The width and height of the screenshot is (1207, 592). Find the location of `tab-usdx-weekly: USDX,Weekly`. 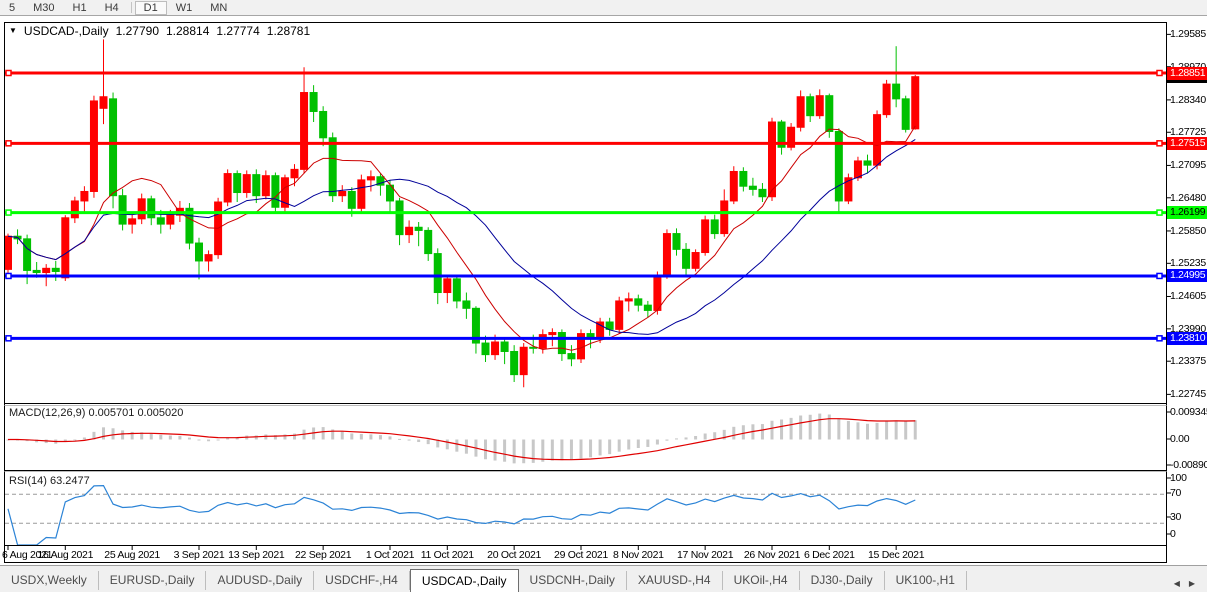

tab-usdx-weekly: USDX,Weekly is located at coordinates (49, 580).